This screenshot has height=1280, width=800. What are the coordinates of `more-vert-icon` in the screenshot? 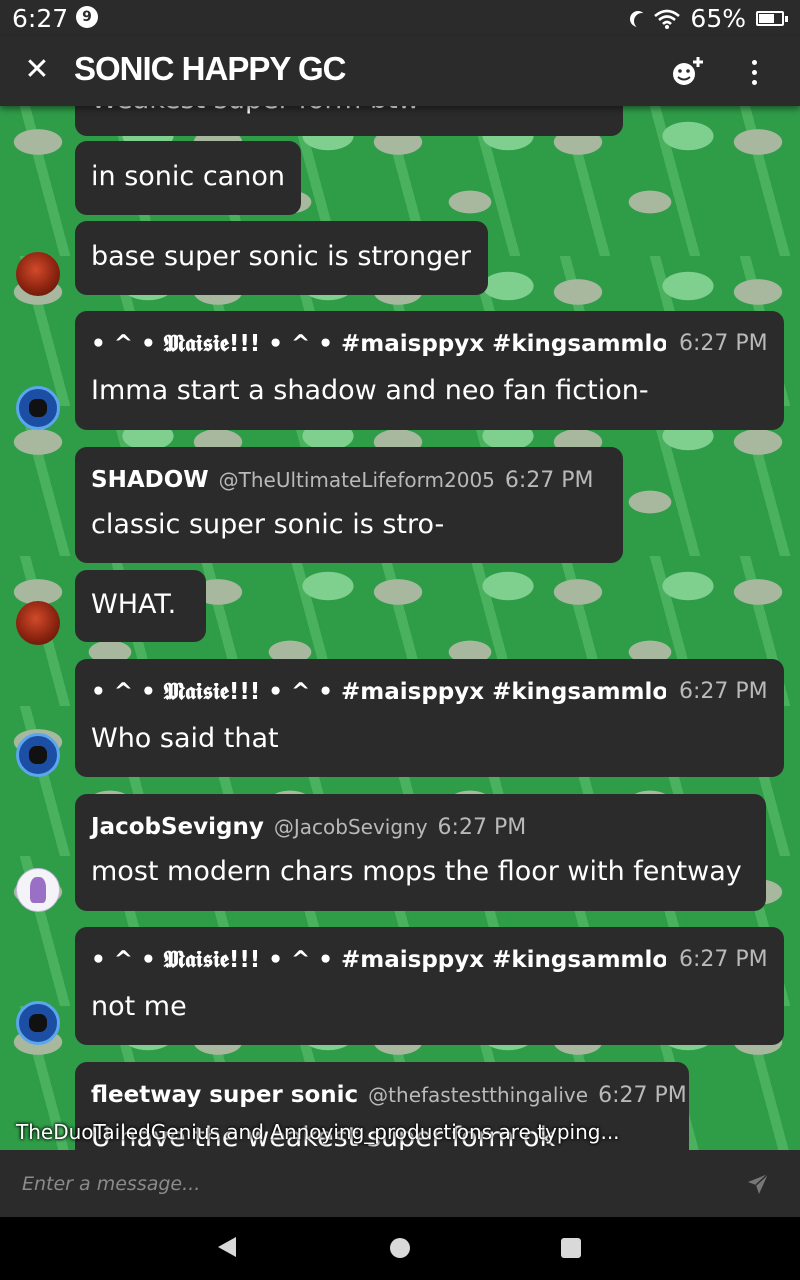 It's located at (754, 62).